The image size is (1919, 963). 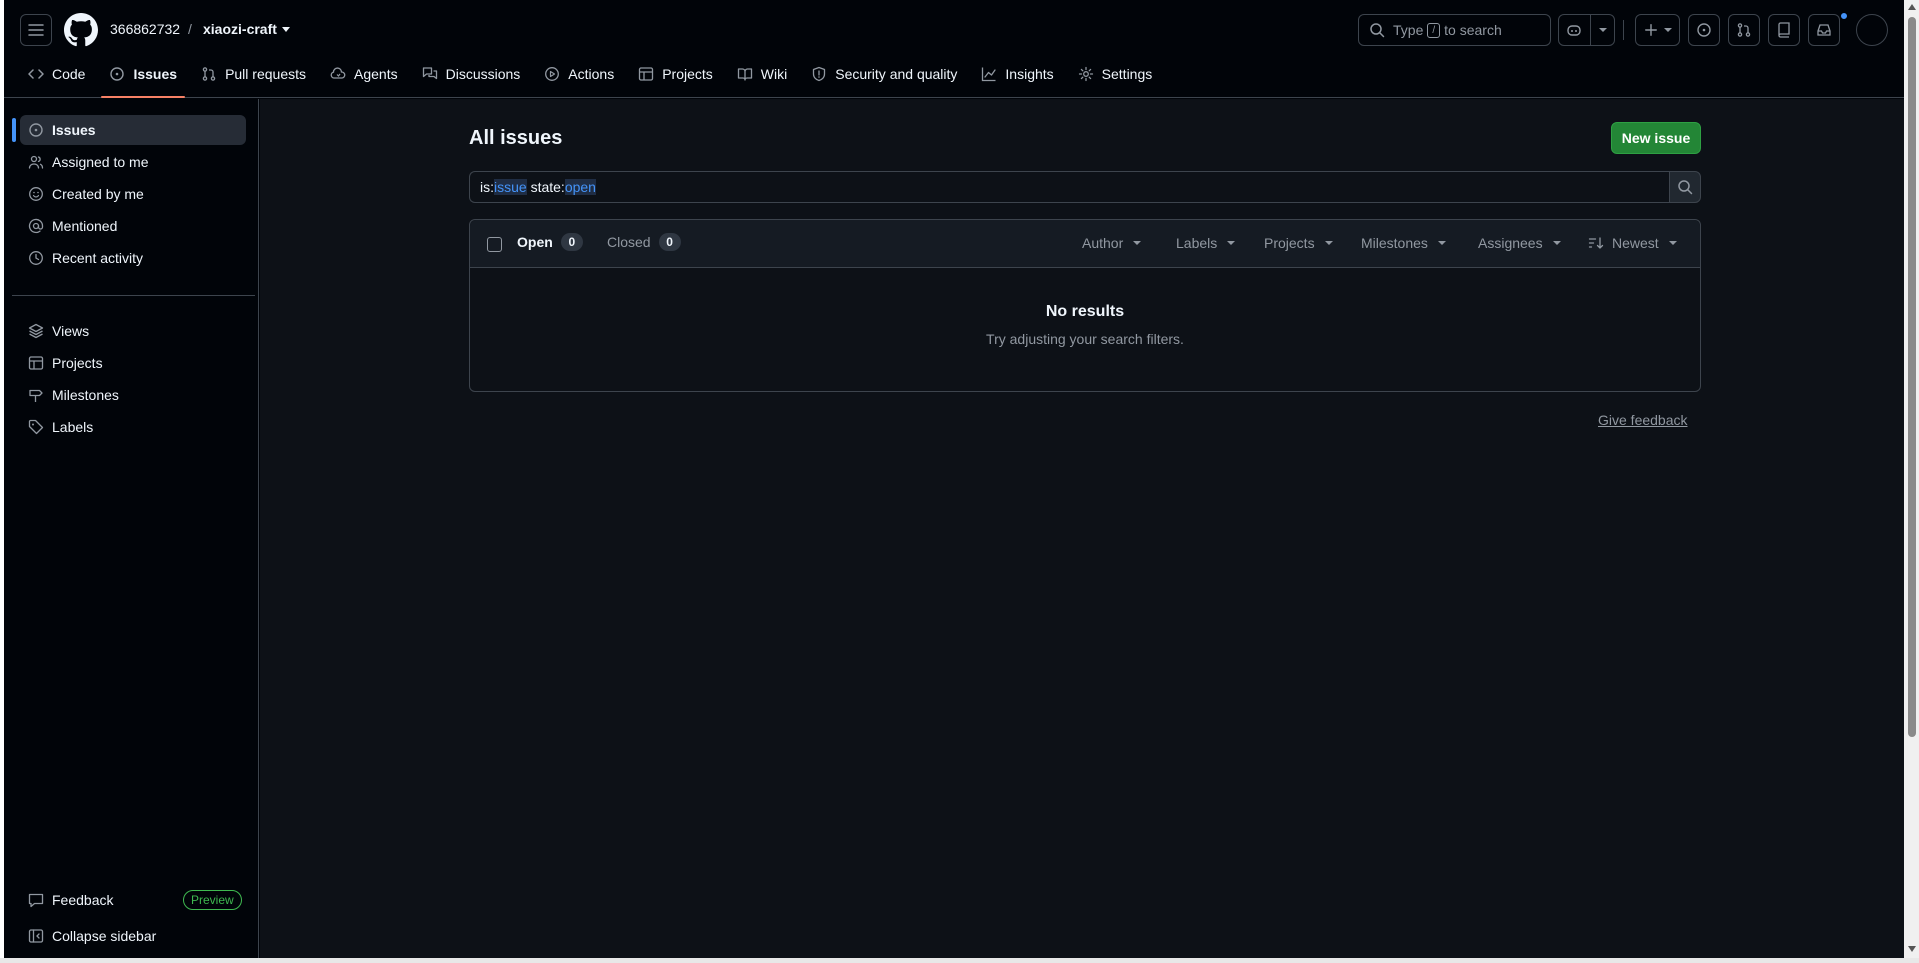 I want to click on new-issue-button: New issue, so click(x=1656, y=138).